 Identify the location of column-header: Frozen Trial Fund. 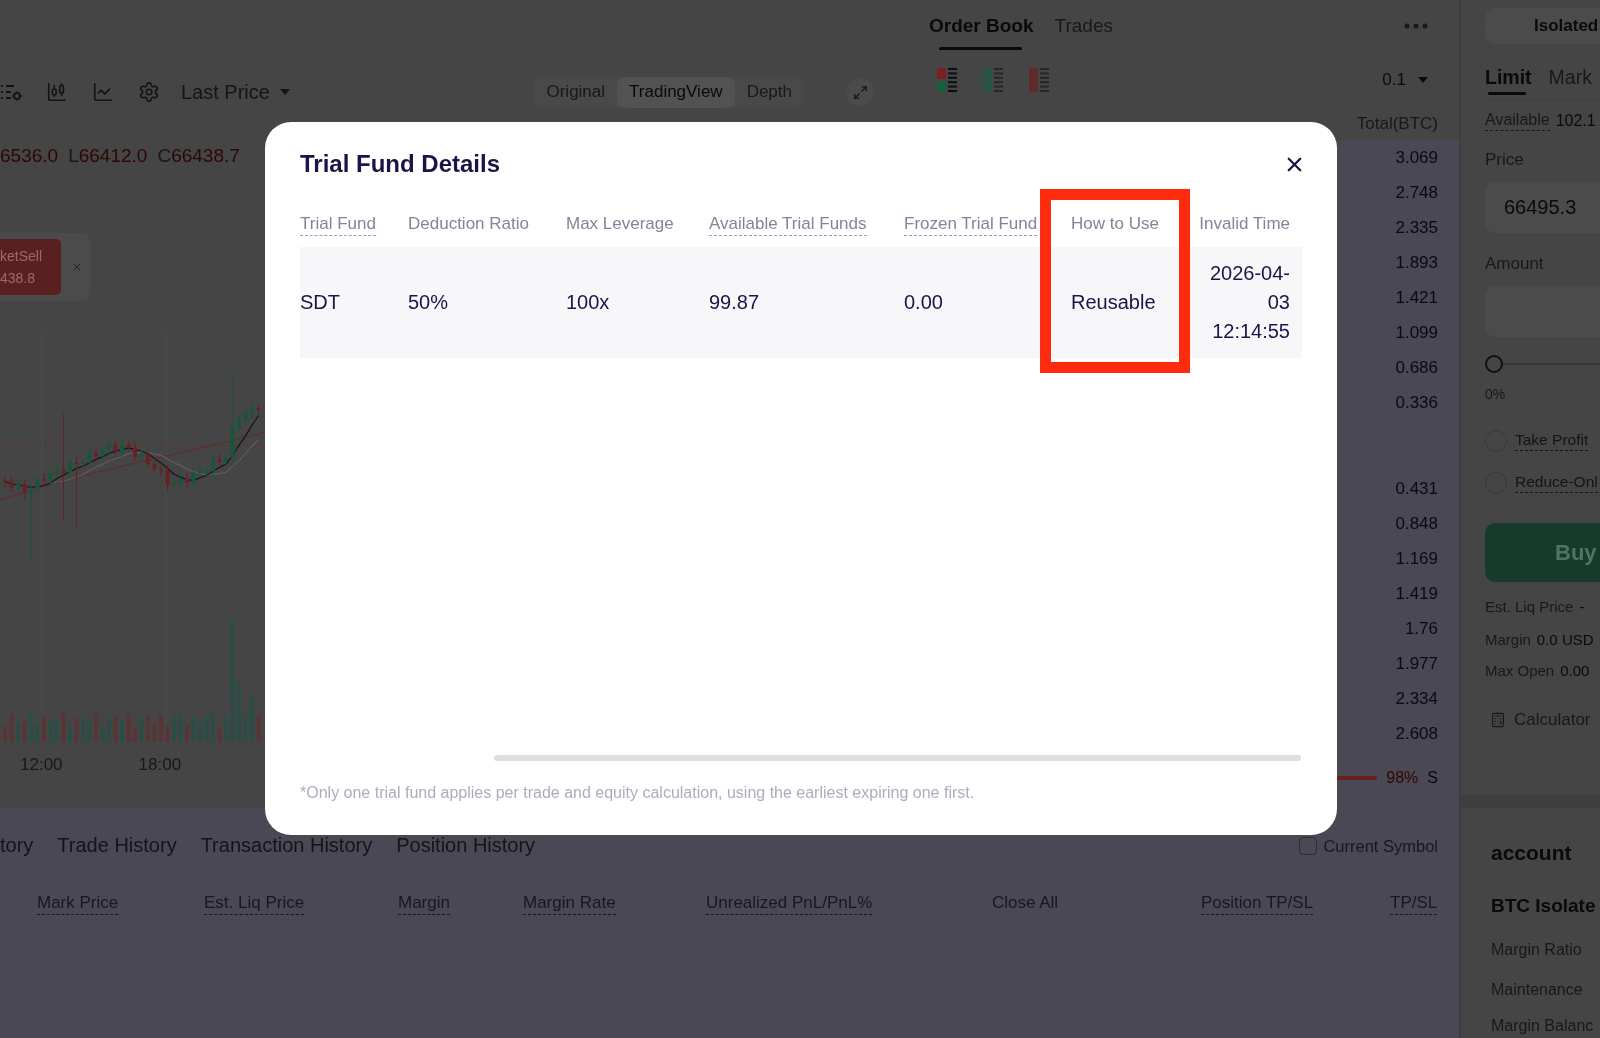
(971, 225).